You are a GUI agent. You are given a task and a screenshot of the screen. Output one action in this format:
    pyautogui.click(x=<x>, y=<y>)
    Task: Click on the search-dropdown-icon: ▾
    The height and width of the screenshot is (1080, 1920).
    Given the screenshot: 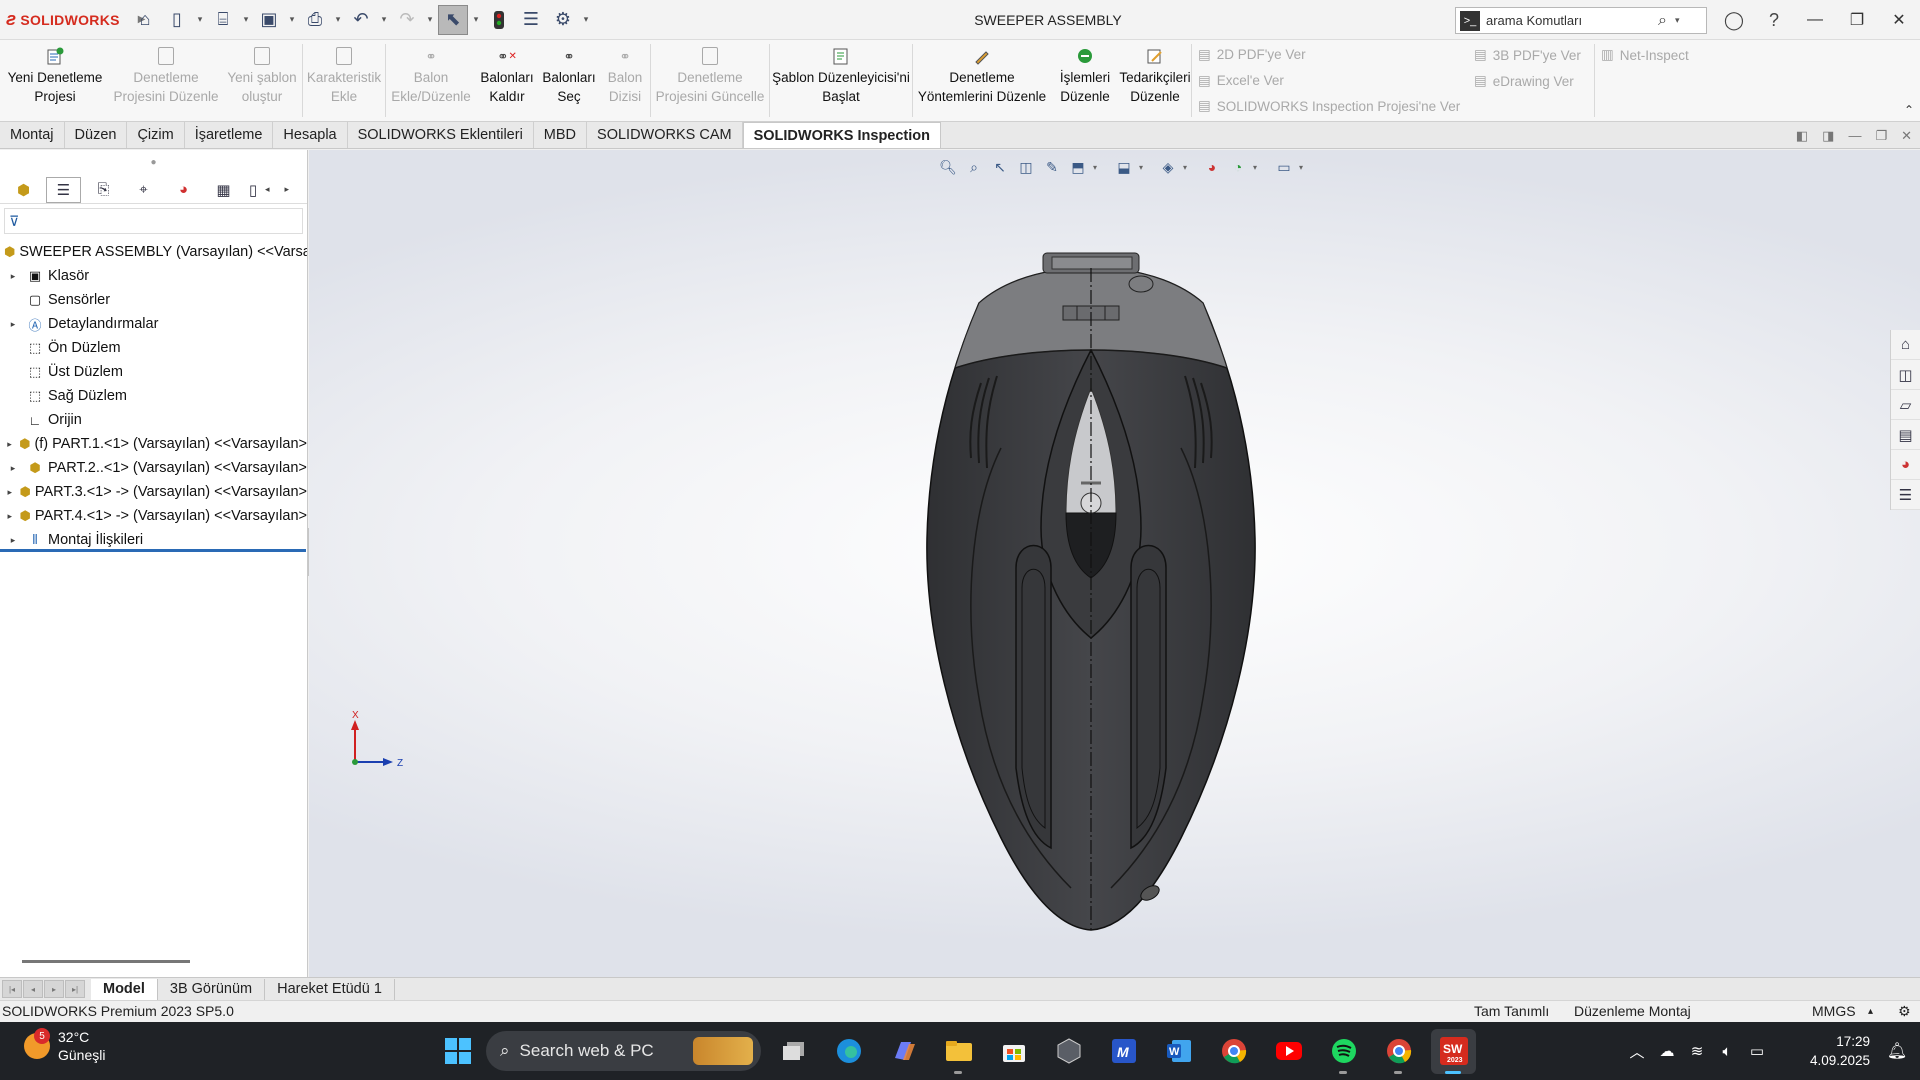 What is the action you would take?
    pyautogui.click(x=1677, y=20)
    